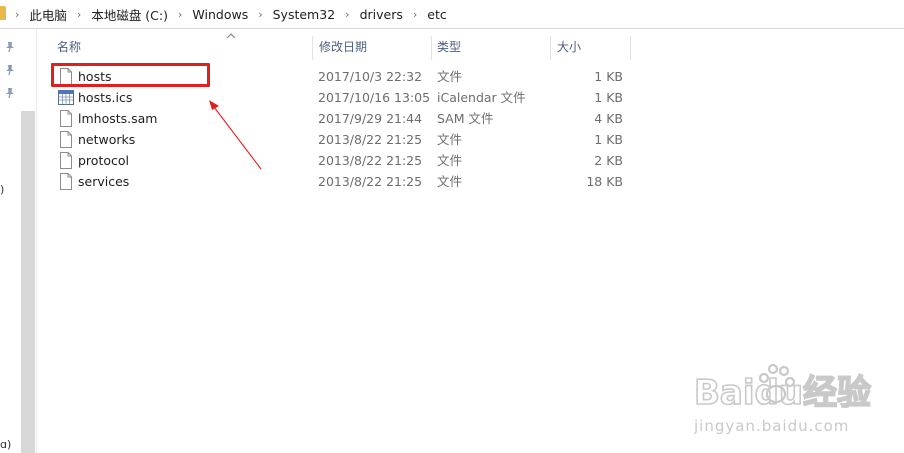 The height and width of the screenshot is (453, 904). I want to click on breadcrumb-system32: System32, so click(304, 14).